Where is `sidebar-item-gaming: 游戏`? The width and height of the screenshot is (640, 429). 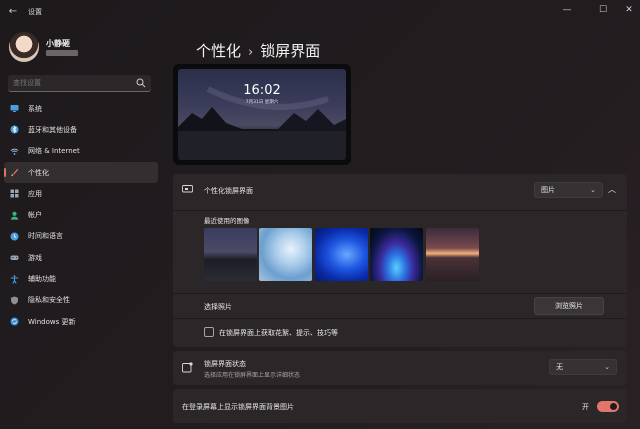 sidebar-item-gaming: 游戏 is located at coordinates (81, 257).